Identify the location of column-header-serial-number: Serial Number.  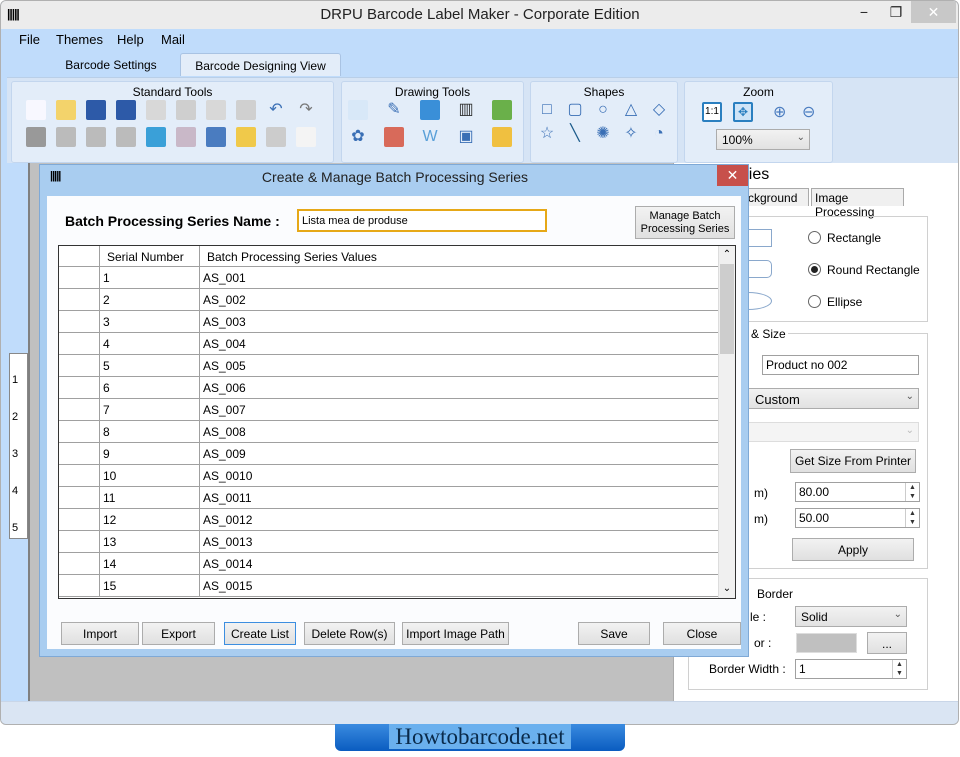
(150, 256).